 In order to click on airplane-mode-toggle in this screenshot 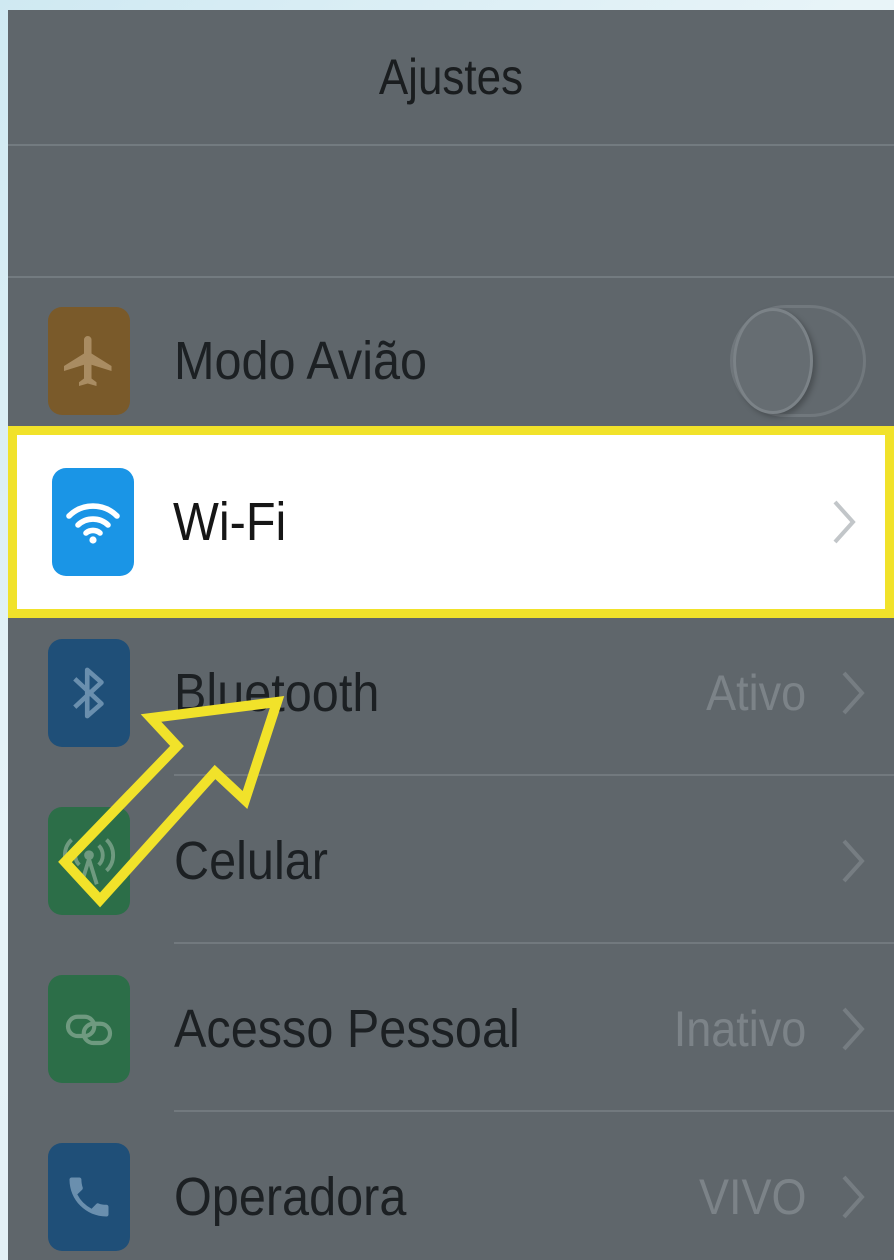, I will do `click(798, 361)`.